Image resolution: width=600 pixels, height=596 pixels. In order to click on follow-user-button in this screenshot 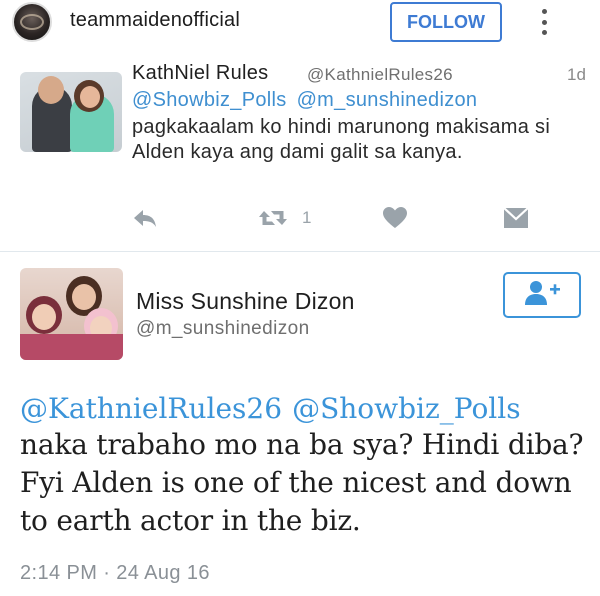, I will do `click(542, 295)`.